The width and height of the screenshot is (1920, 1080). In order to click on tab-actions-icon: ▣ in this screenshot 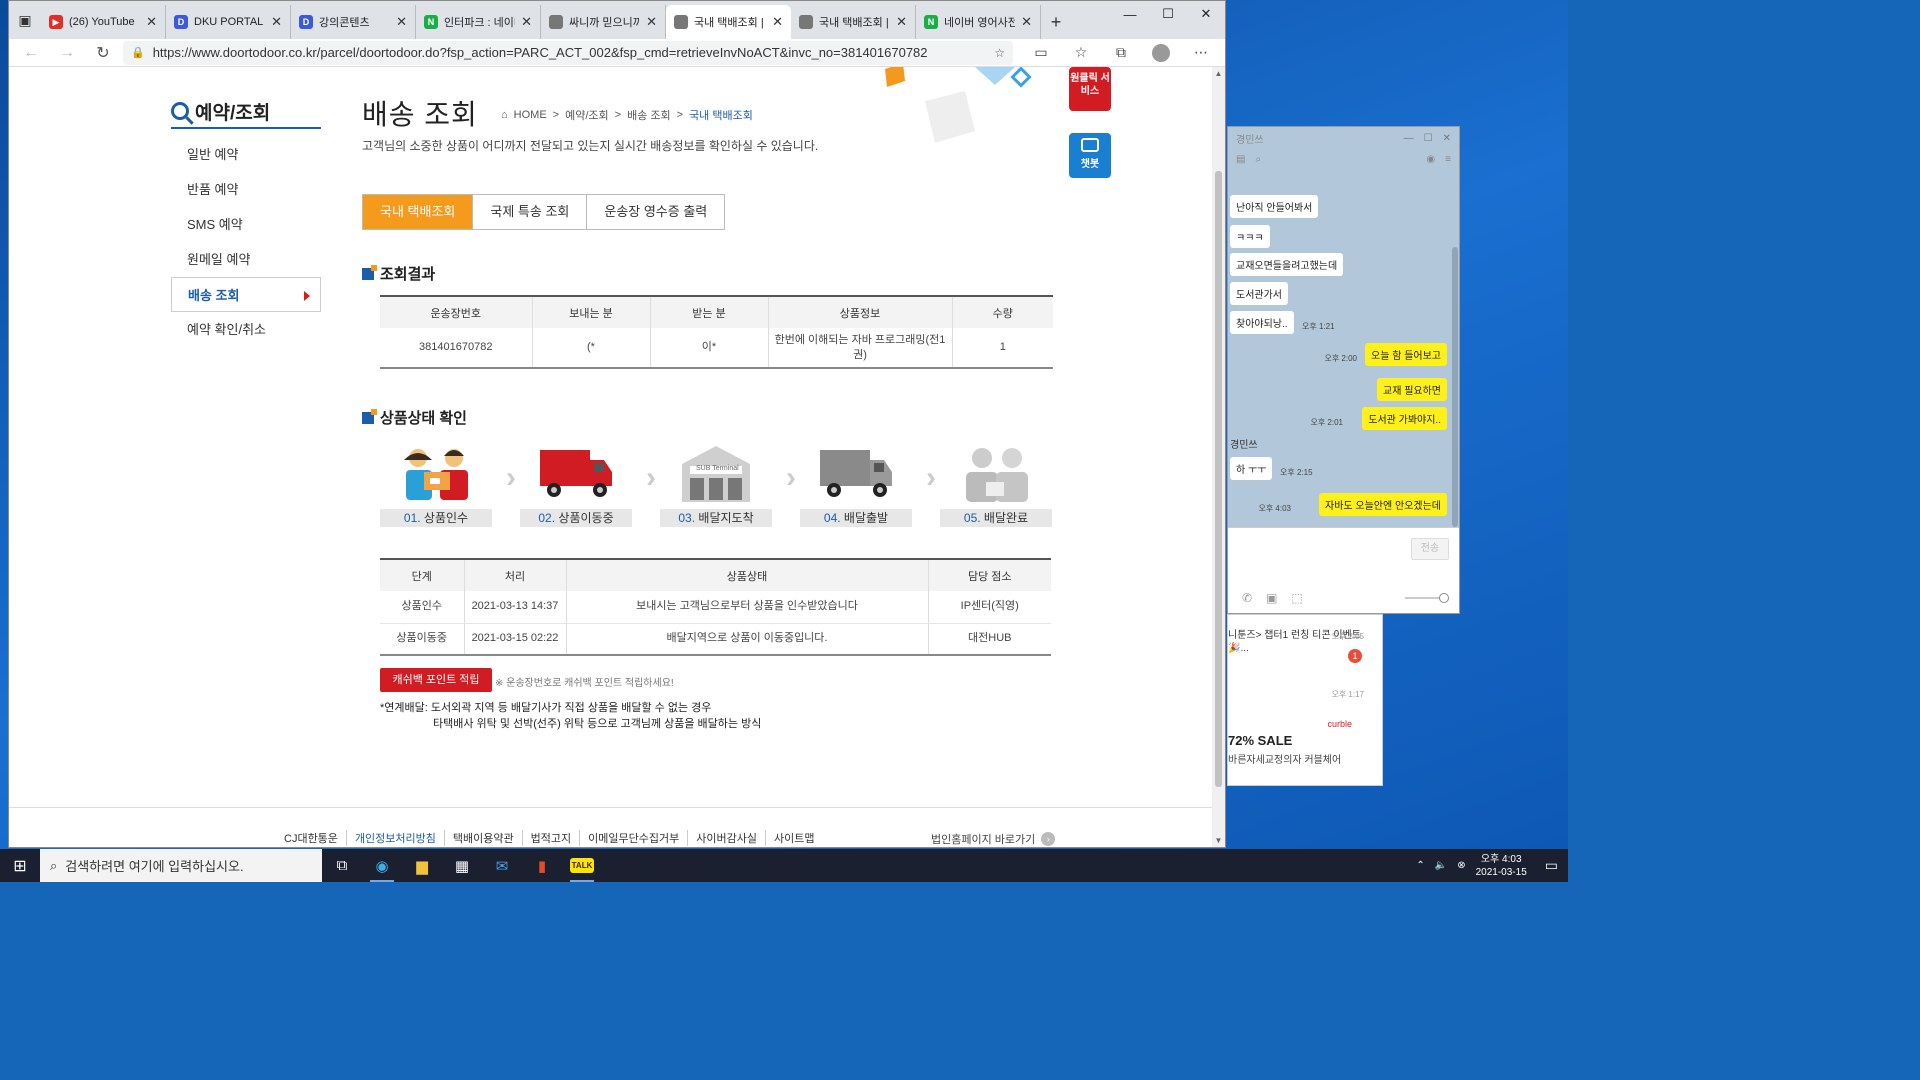, I will do `click(25, 20)`.